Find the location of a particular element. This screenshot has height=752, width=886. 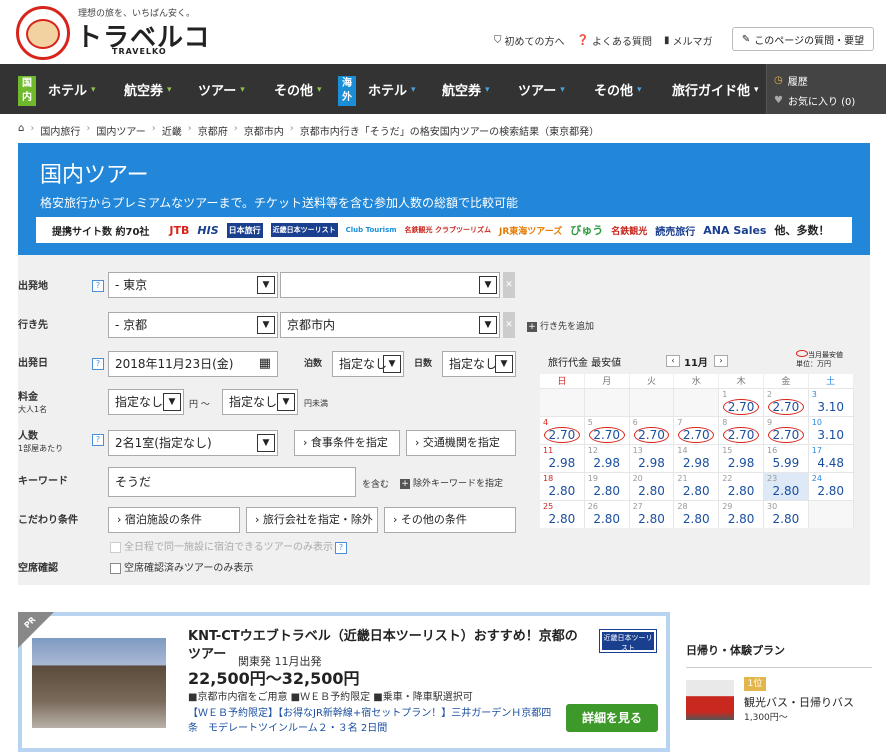

logo-icon is located at coordinates (43, 33).